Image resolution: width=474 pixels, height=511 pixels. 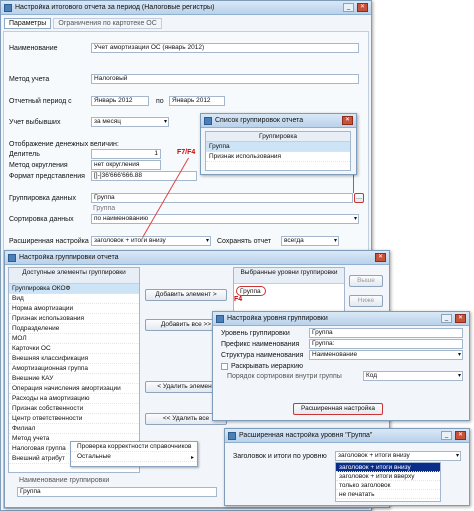 What do you see at coordinates (446, 435) in the screenshot?
I see `ext-min-button: _` at bounding box center [446, 435].